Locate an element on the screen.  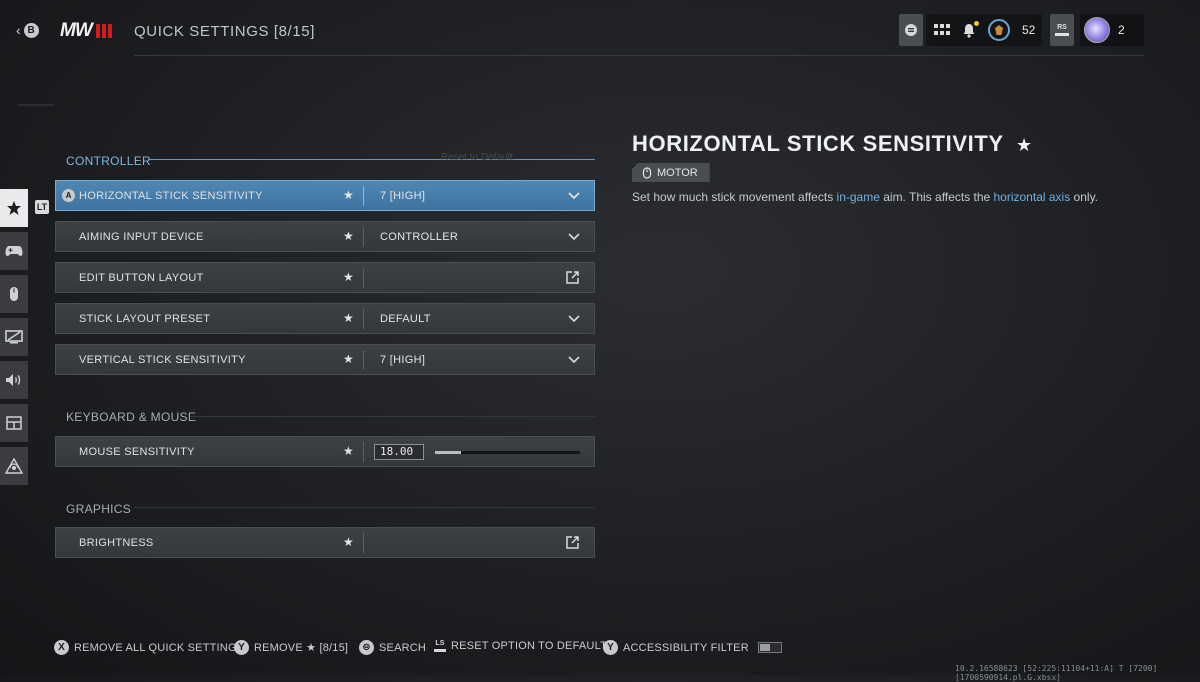
slider-fill is located at coordinates (448, 452).